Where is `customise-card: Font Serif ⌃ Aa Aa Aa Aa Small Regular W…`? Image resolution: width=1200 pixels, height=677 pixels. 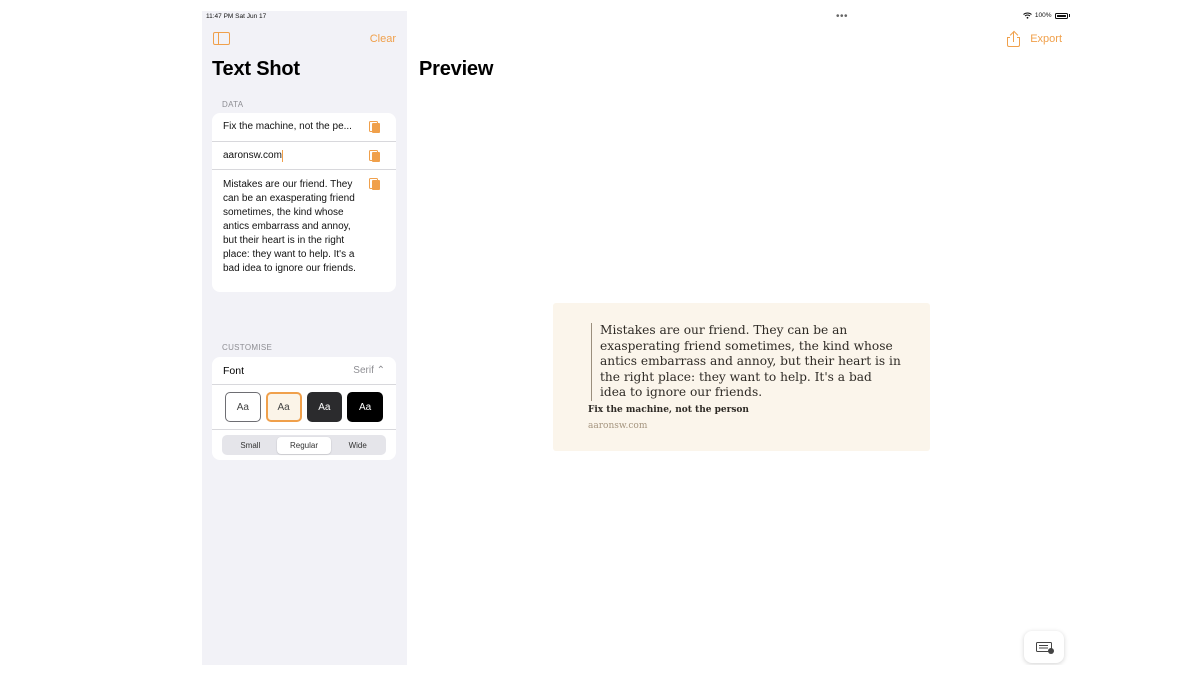 customise-card: Font Serif ⌃ Aa Aa Aa Aa Small Regular W… is located at coordinates (304, 408).